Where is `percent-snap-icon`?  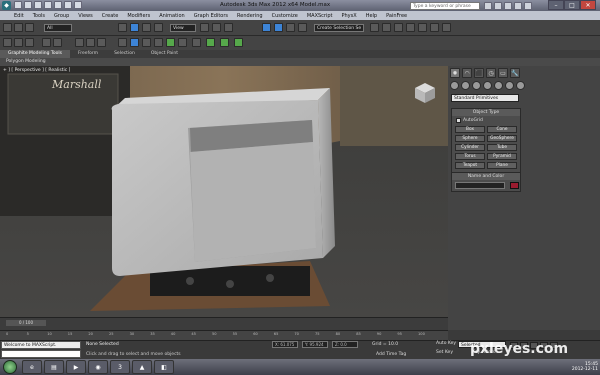
percent-snap-icon is located at coordinates (290, 27).